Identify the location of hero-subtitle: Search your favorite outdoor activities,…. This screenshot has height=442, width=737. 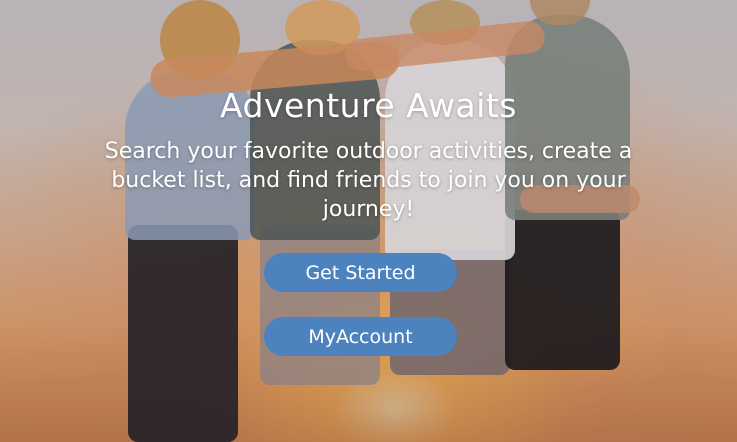
(368, 180).